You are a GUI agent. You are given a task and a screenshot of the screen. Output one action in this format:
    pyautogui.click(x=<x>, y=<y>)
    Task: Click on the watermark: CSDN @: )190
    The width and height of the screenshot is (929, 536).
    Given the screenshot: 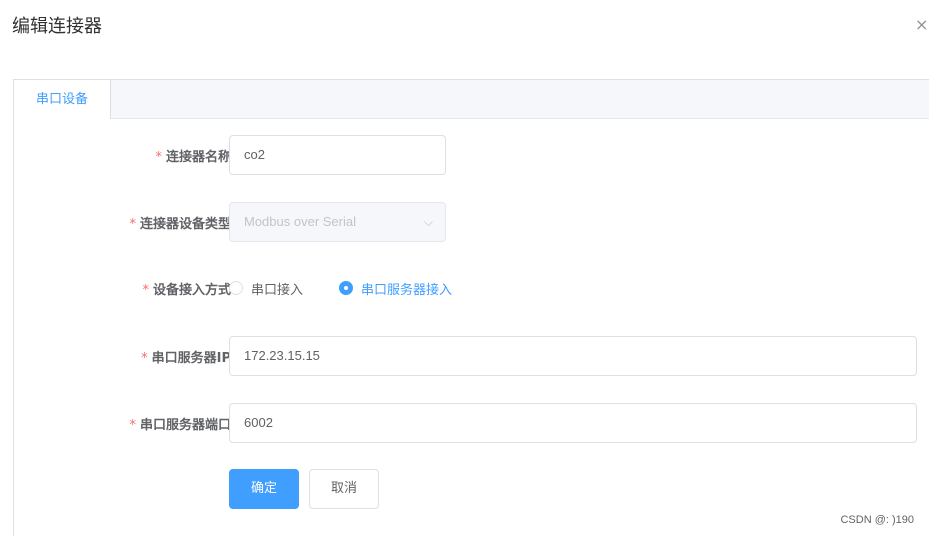 What is the action you would take?
    pyautogui.click(x=877, y=520)
    